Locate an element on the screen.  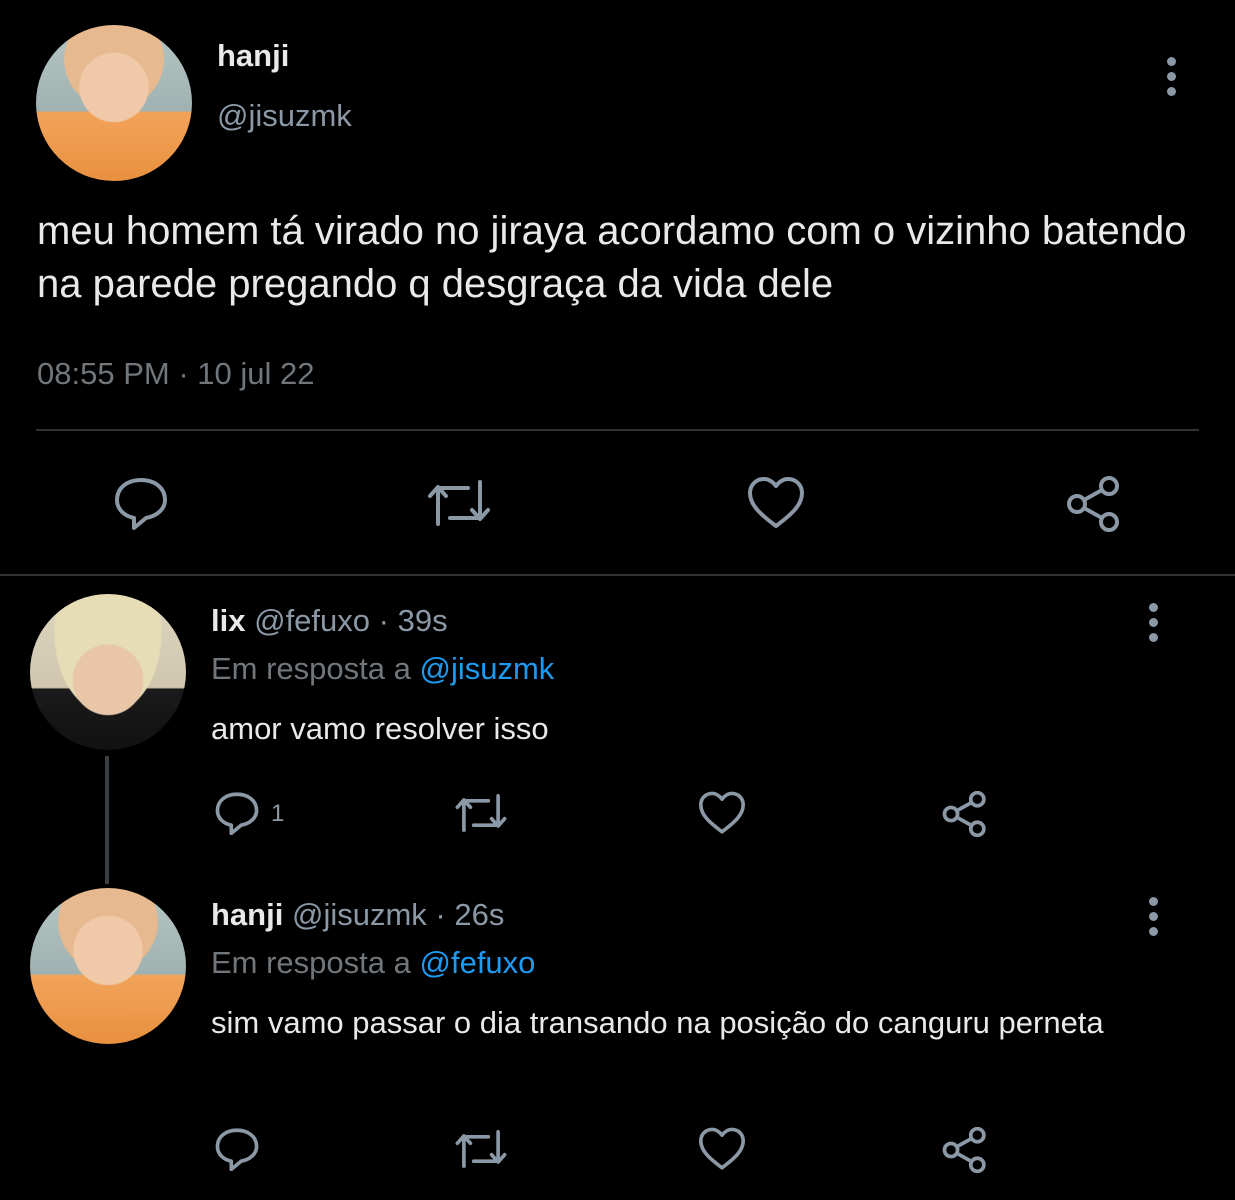
reply-count: 1 is located at coordinates (278, 813).